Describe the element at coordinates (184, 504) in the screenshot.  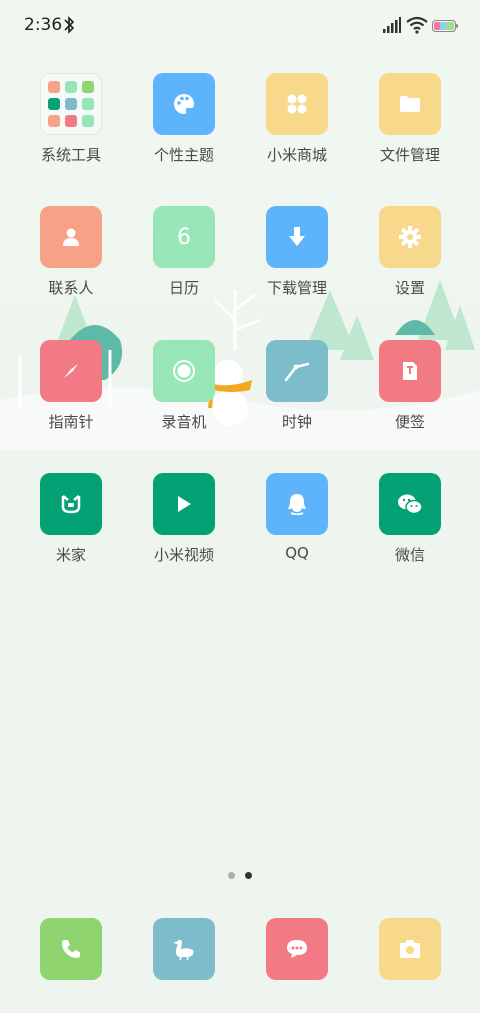
I see `video-play-icon` at that location.